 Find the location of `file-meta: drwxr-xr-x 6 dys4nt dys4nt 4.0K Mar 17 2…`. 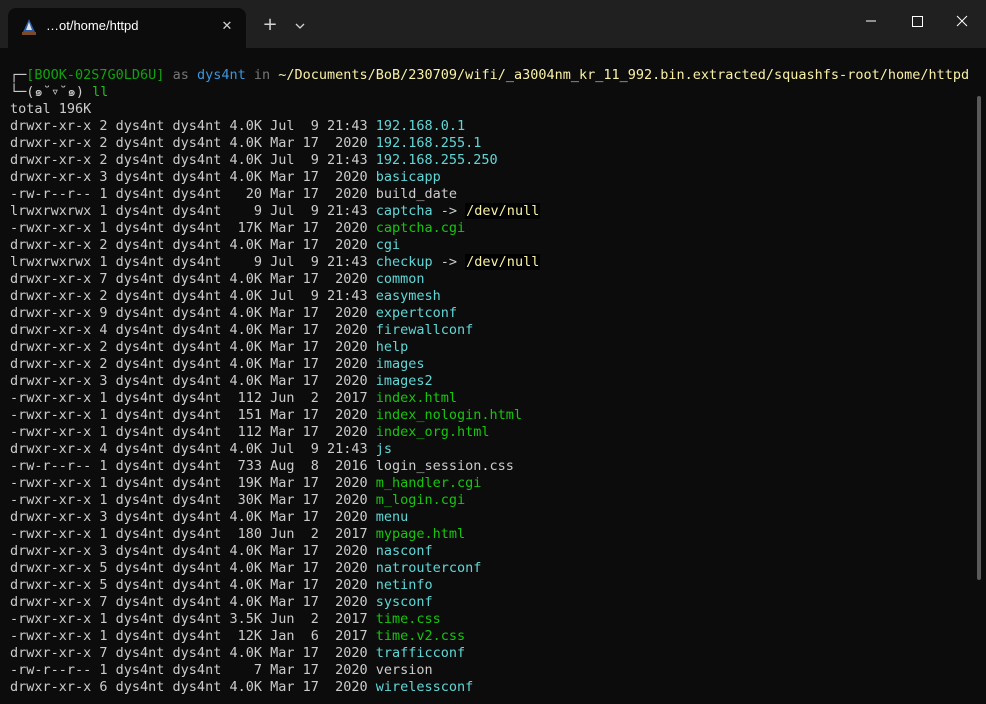

file-meta: drwxr-xr-x 6 dys4nt dys4nt 4.0K Mar 17 2… is located at coordinates (193, 687).